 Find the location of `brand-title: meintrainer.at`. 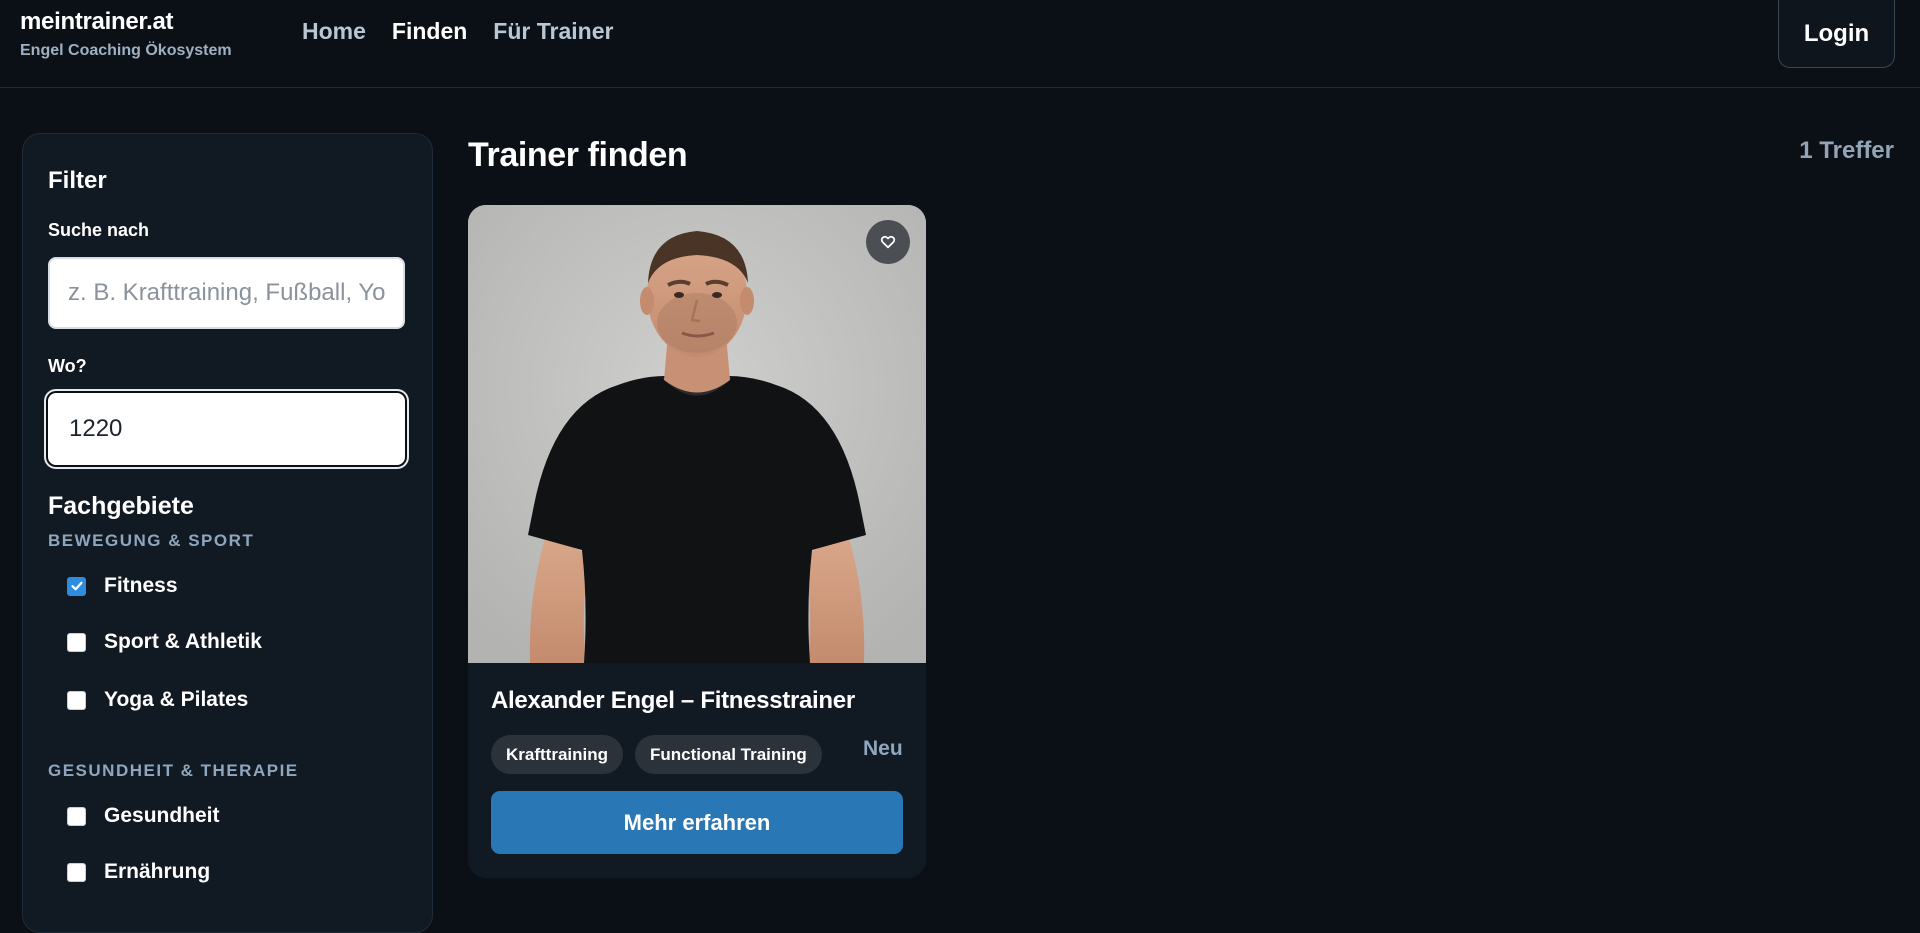

brand-title: meintrainer.at is located at coordinates (126, 22).